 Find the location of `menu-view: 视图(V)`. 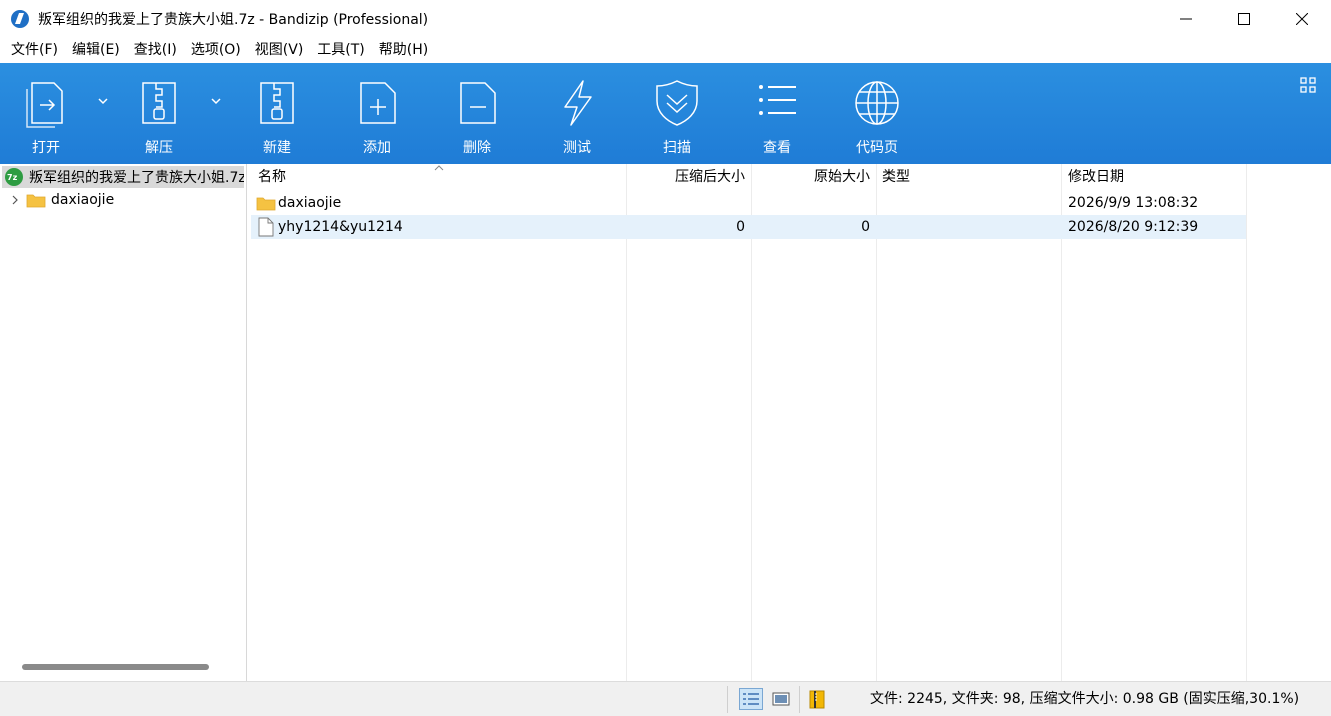

menu-view: 视图(V) is located at coordinates (279, 50).